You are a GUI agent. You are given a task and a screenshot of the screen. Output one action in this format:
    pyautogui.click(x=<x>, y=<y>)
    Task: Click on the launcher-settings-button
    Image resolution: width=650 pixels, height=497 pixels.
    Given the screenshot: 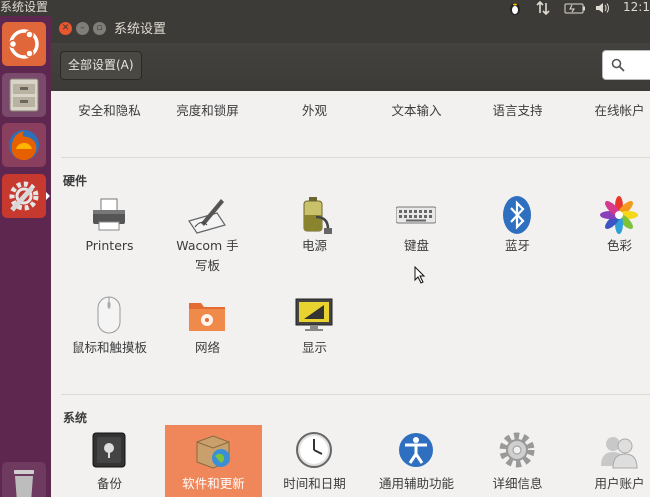 What is the action you would take?
    pyautogui.click(x=24, y=196)
    